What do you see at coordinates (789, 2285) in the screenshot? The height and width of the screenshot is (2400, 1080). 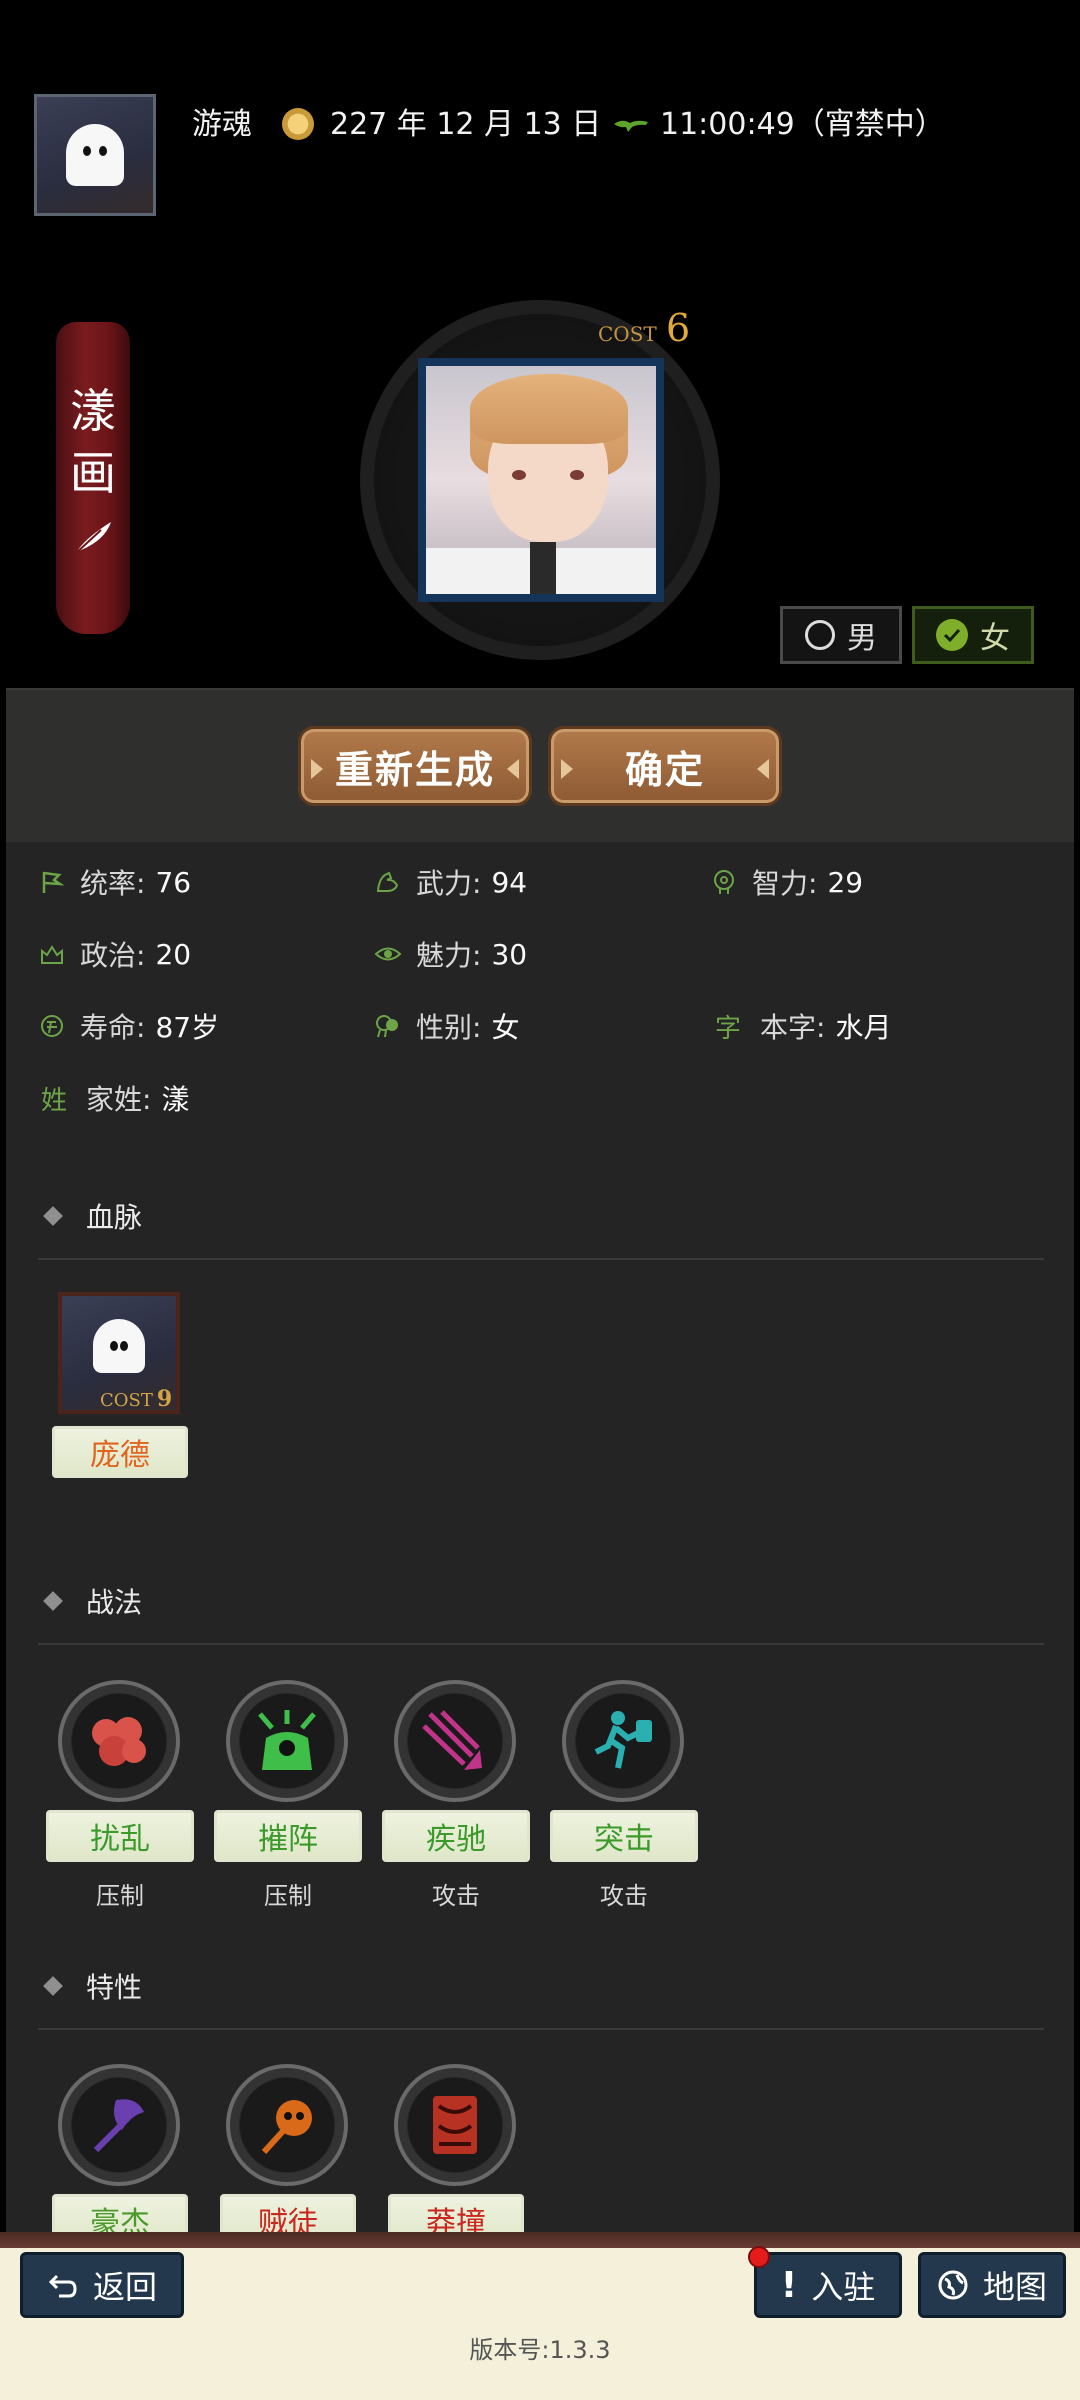 I see `exclamation-icon: !` at bounding box center [789, 2285].